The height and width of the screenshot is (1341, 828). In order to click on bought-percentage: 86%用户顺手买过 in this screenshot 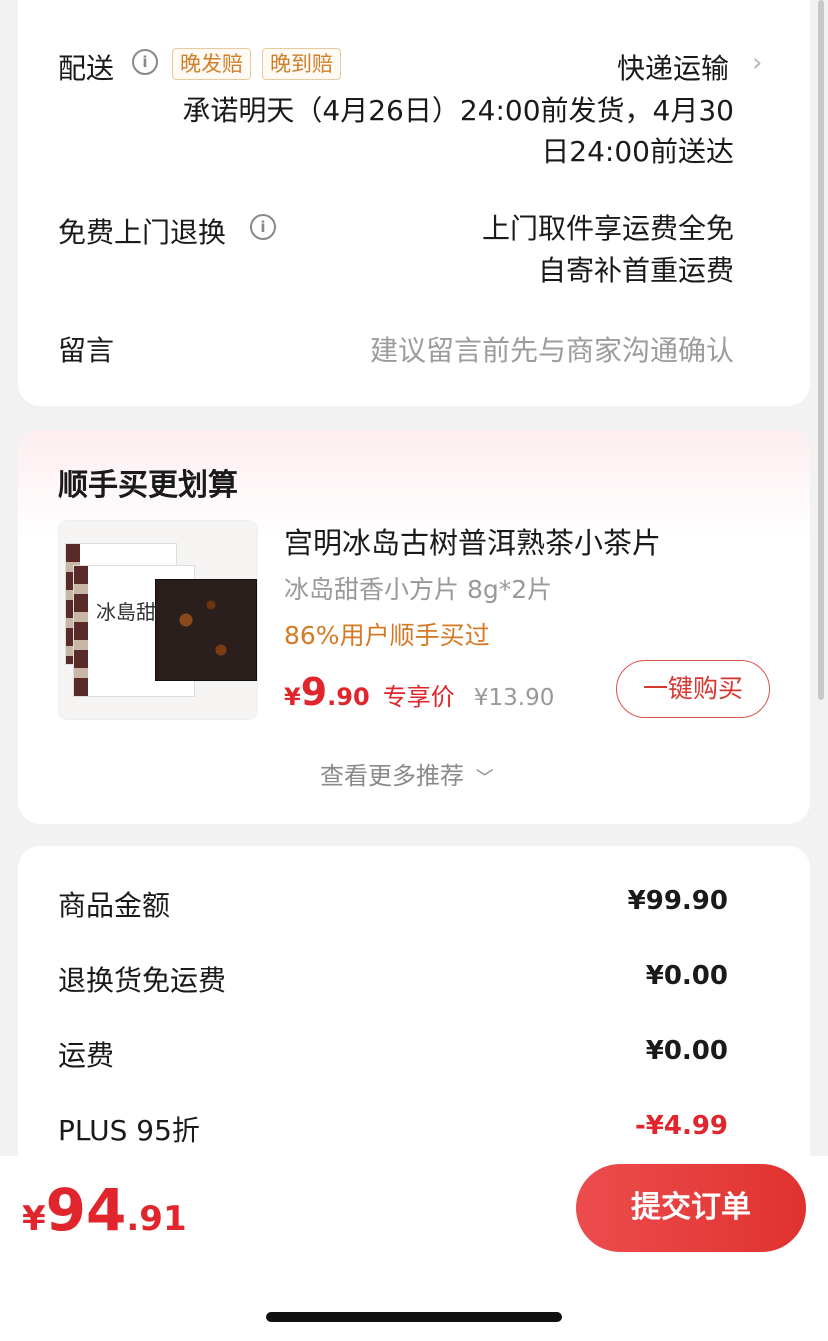, I will do `click(387, 635)`.